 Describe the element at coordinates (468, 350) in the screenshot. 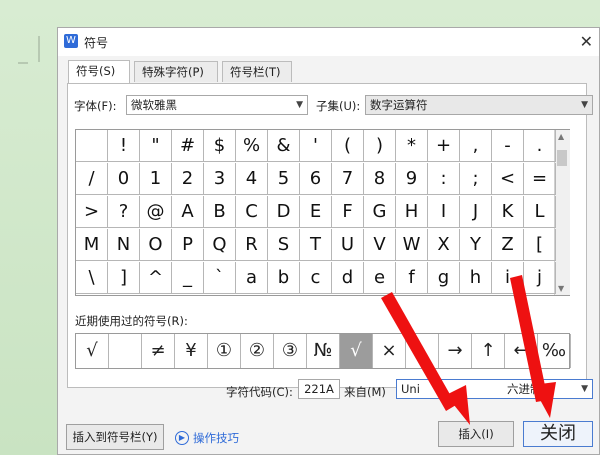

I see `annotation-arrows` at that location.